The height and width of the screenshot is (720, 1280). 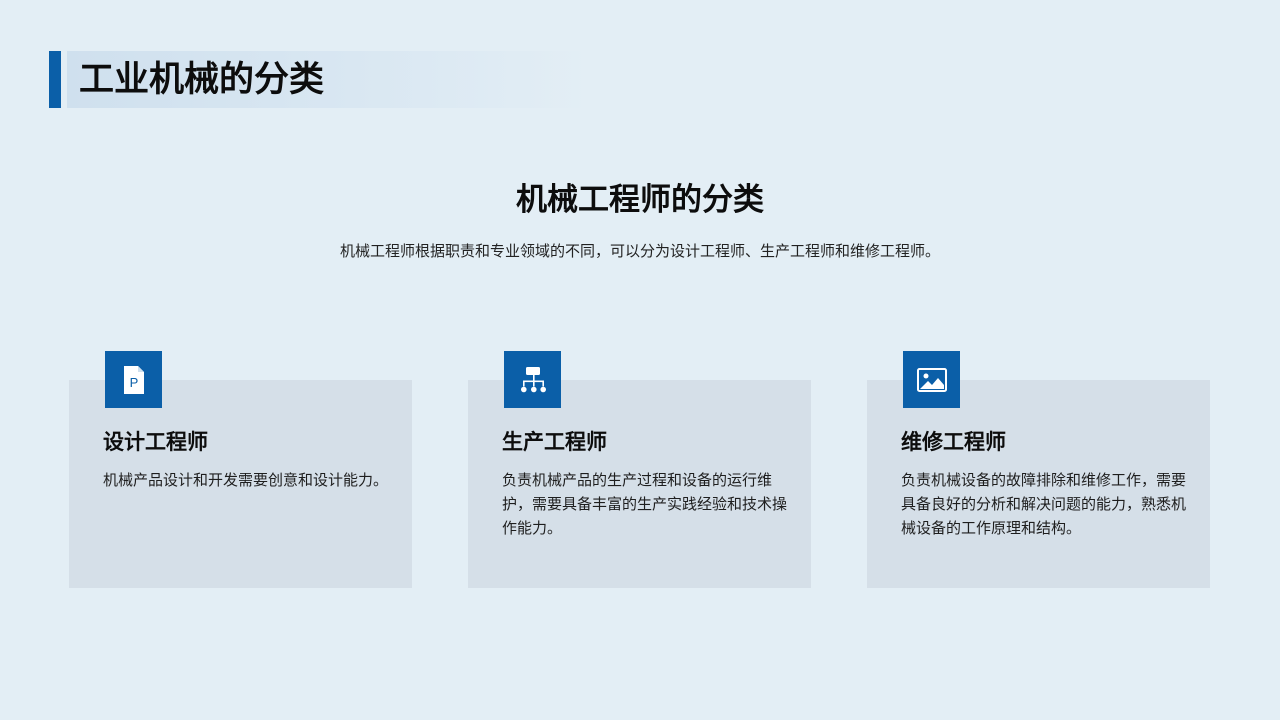 I want to click on document-p-icon: P, so click(x=133, y=379).